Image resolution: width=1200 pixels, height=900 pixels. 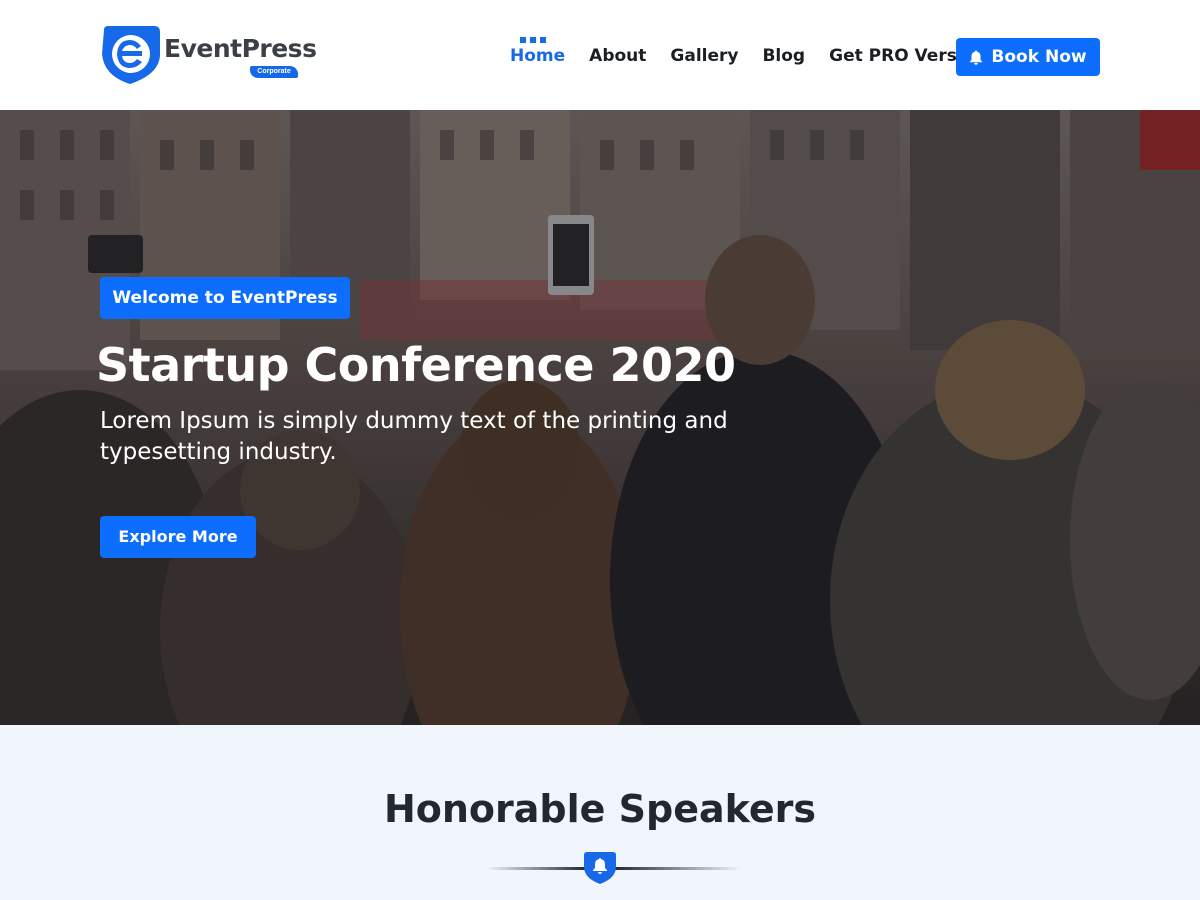 What do you see at coordinates (533, 40) in the screenshot?
I see `active-indicator` at bounding box center [533, 40].